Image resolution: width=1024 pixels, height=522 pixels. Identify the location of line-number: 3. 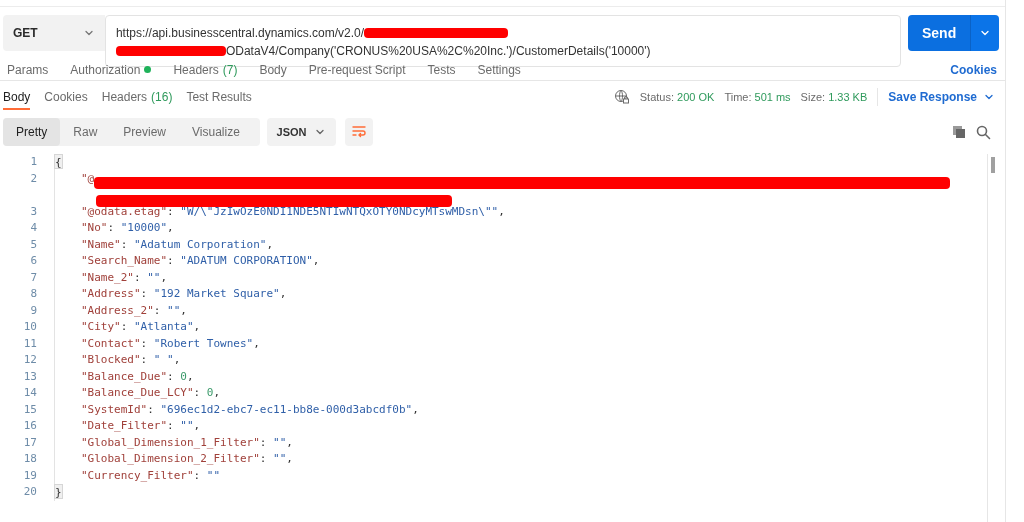
(33, 211).